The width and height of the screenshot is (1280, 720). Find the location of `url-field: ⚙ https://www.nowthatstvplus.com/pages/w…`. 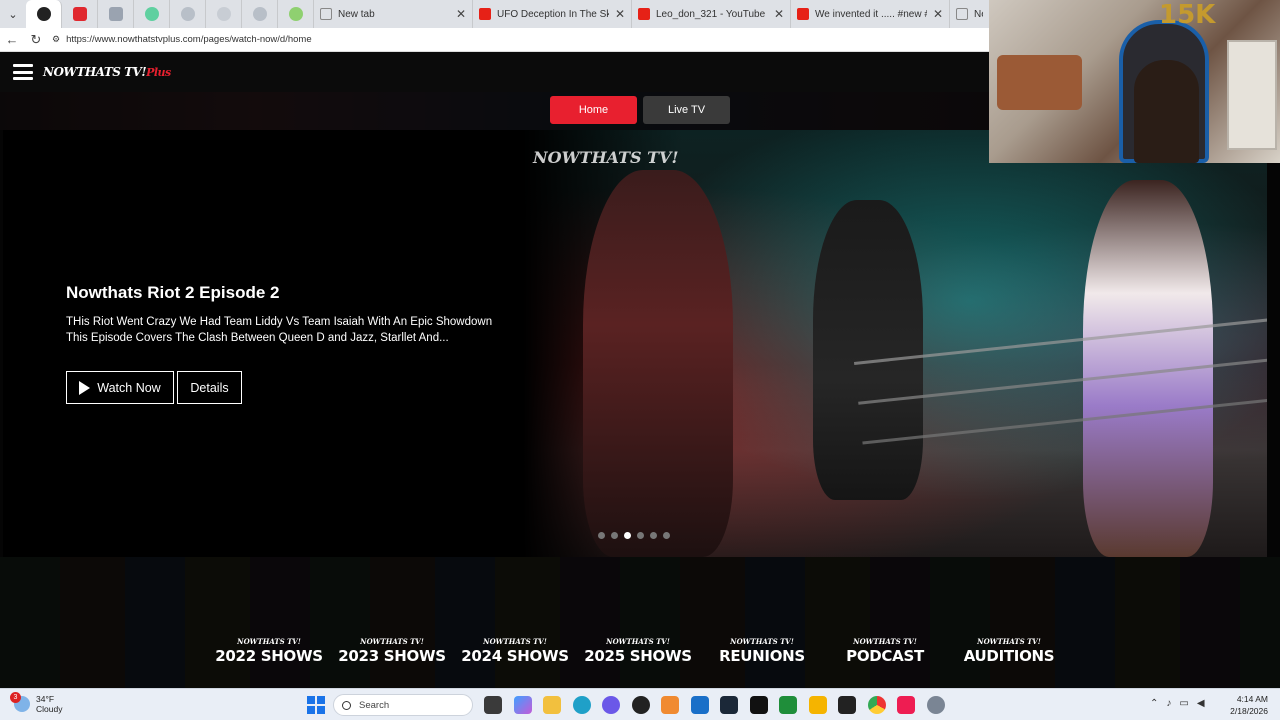

url-field: ⚙ https://www.nowthatstvplus.com/pages/w… is located at coordinates (182, 39).